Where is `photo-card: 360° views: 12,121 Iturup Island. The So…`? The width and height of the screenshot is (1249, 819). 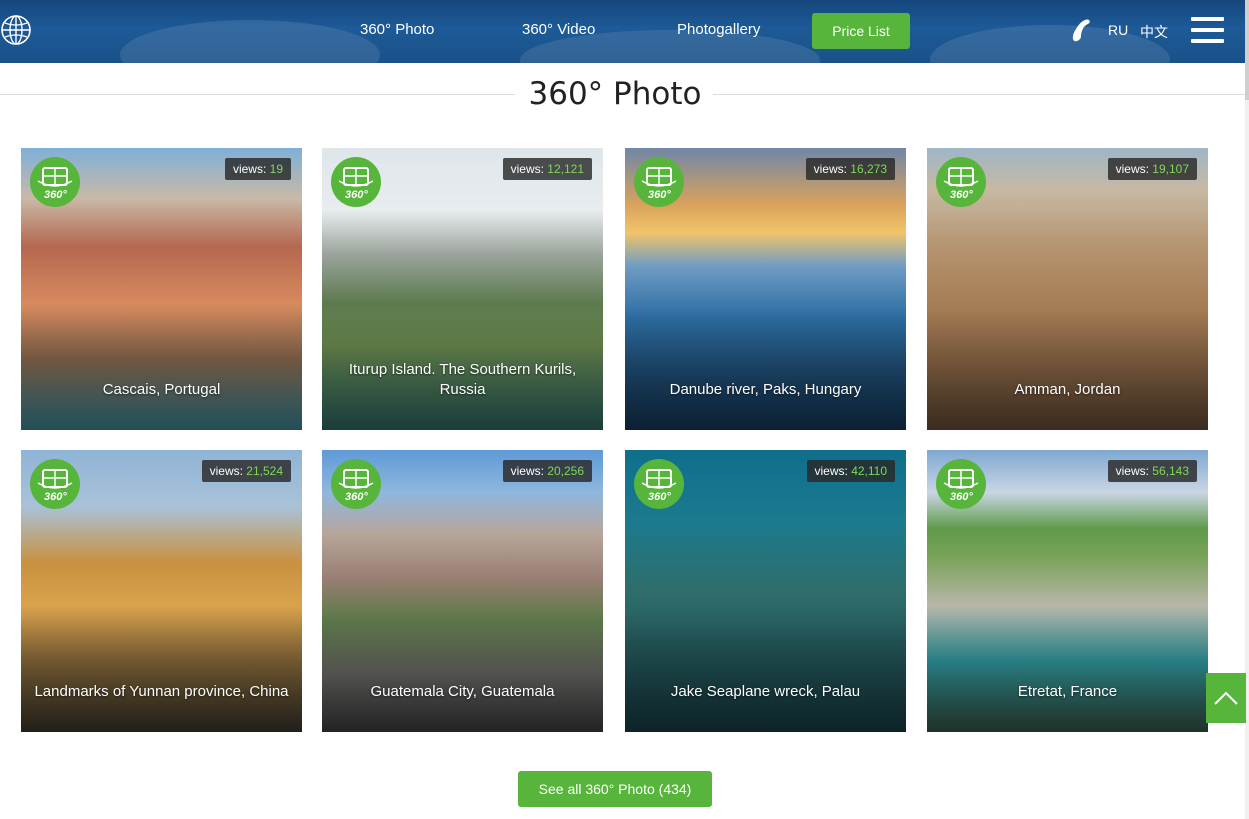
photo-card: 360° views: 12,121 Iturup Island. The So… is located at coordinates (462, 289).